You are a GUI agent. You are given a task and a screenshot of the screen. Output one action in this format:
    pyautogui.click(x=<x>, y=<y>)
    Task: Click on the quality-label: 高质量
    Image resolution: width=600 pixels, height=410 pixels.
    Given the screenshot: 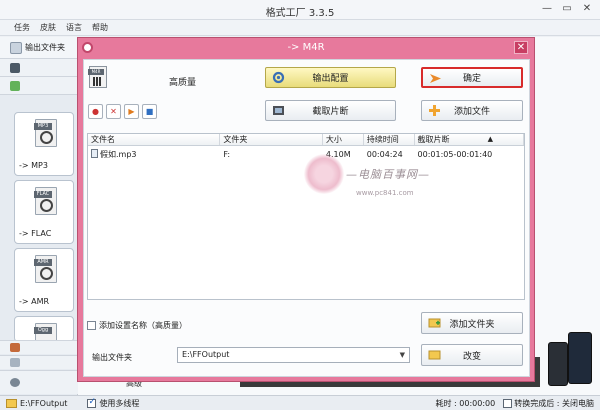 What is the action you would take?
    pyautogui.click(x=183, y=83)
    